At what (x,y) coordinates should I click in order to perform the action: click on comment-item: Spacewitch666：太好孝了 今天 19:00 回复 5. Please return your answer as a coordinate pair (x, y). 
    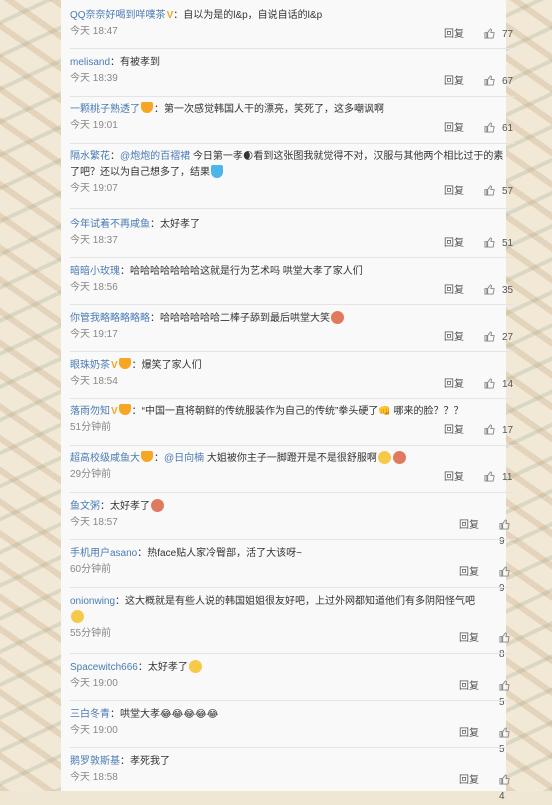
    Looking at the image, I should click on (294, 684).